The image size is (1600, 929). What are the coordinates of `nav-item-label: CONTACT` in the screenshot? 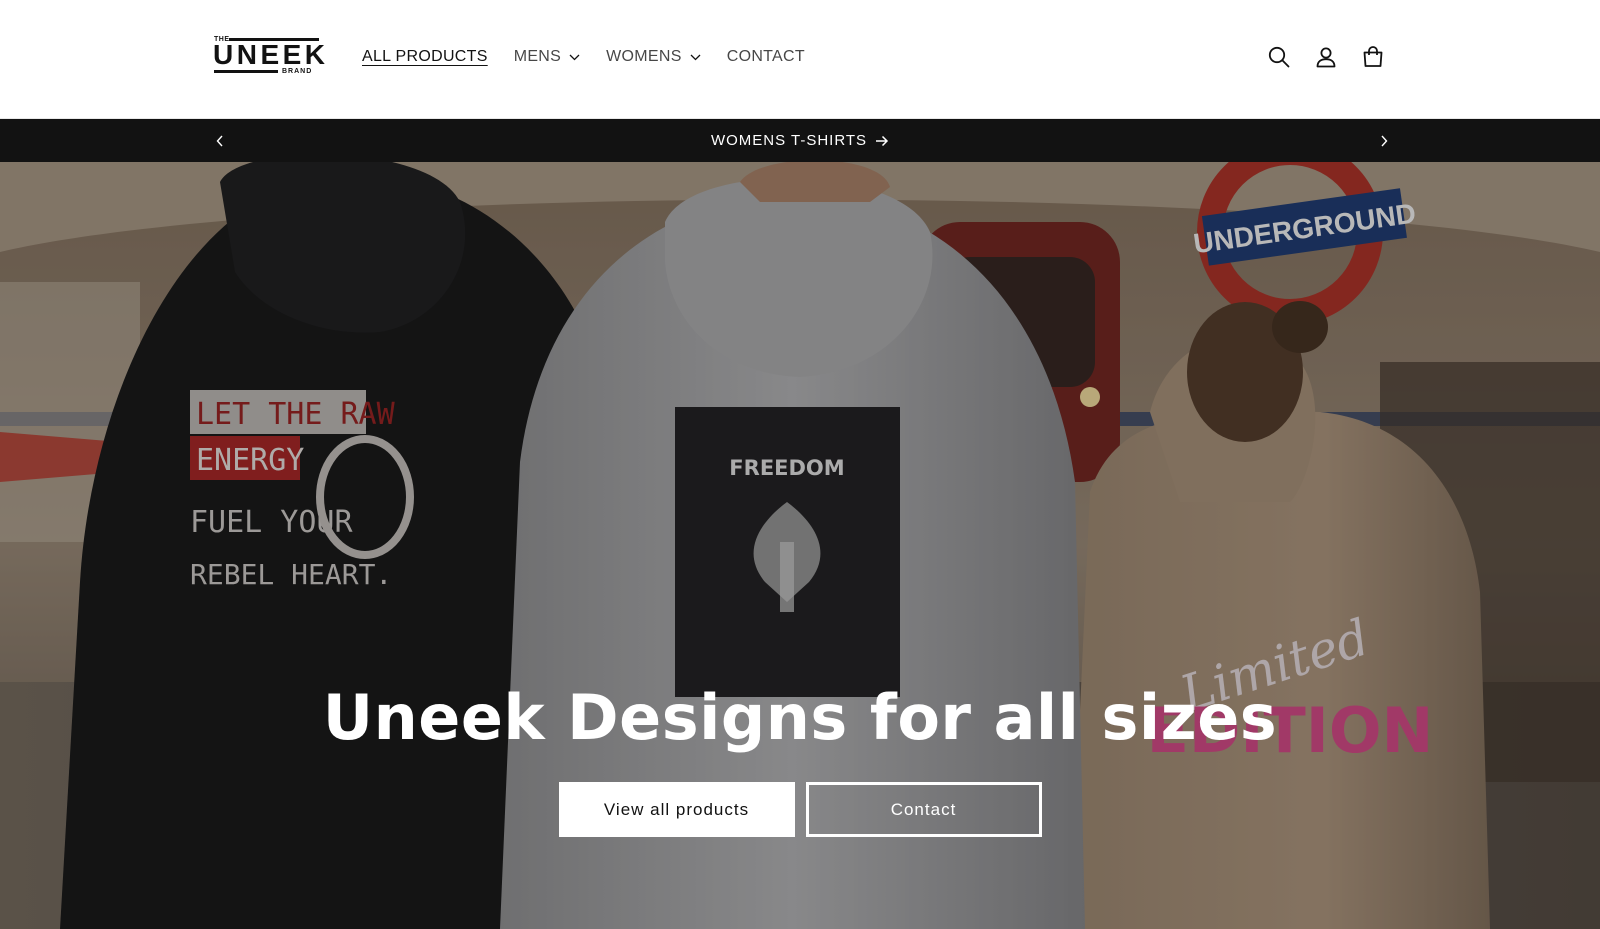 It's located at (765, 56).